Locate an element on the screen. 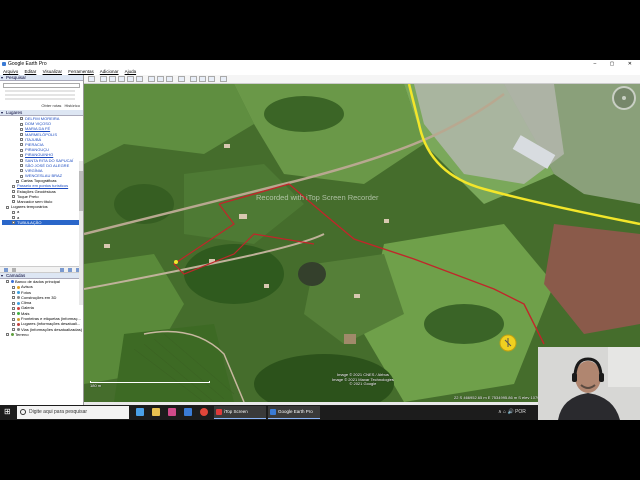 The width and height of the screenshot is (640, 480). globe-icon is located at coordinates (12, 282).